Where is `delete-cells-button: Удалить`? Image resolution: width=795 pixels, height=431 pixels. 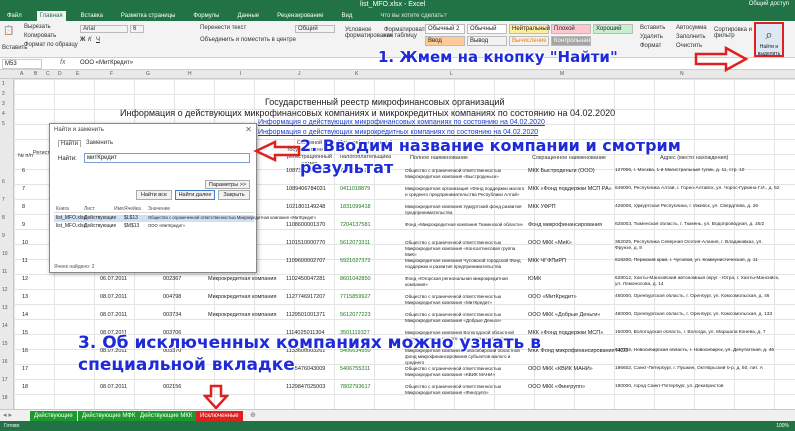 delete-cells-button: Удалить is located at coordinates (651, 37).